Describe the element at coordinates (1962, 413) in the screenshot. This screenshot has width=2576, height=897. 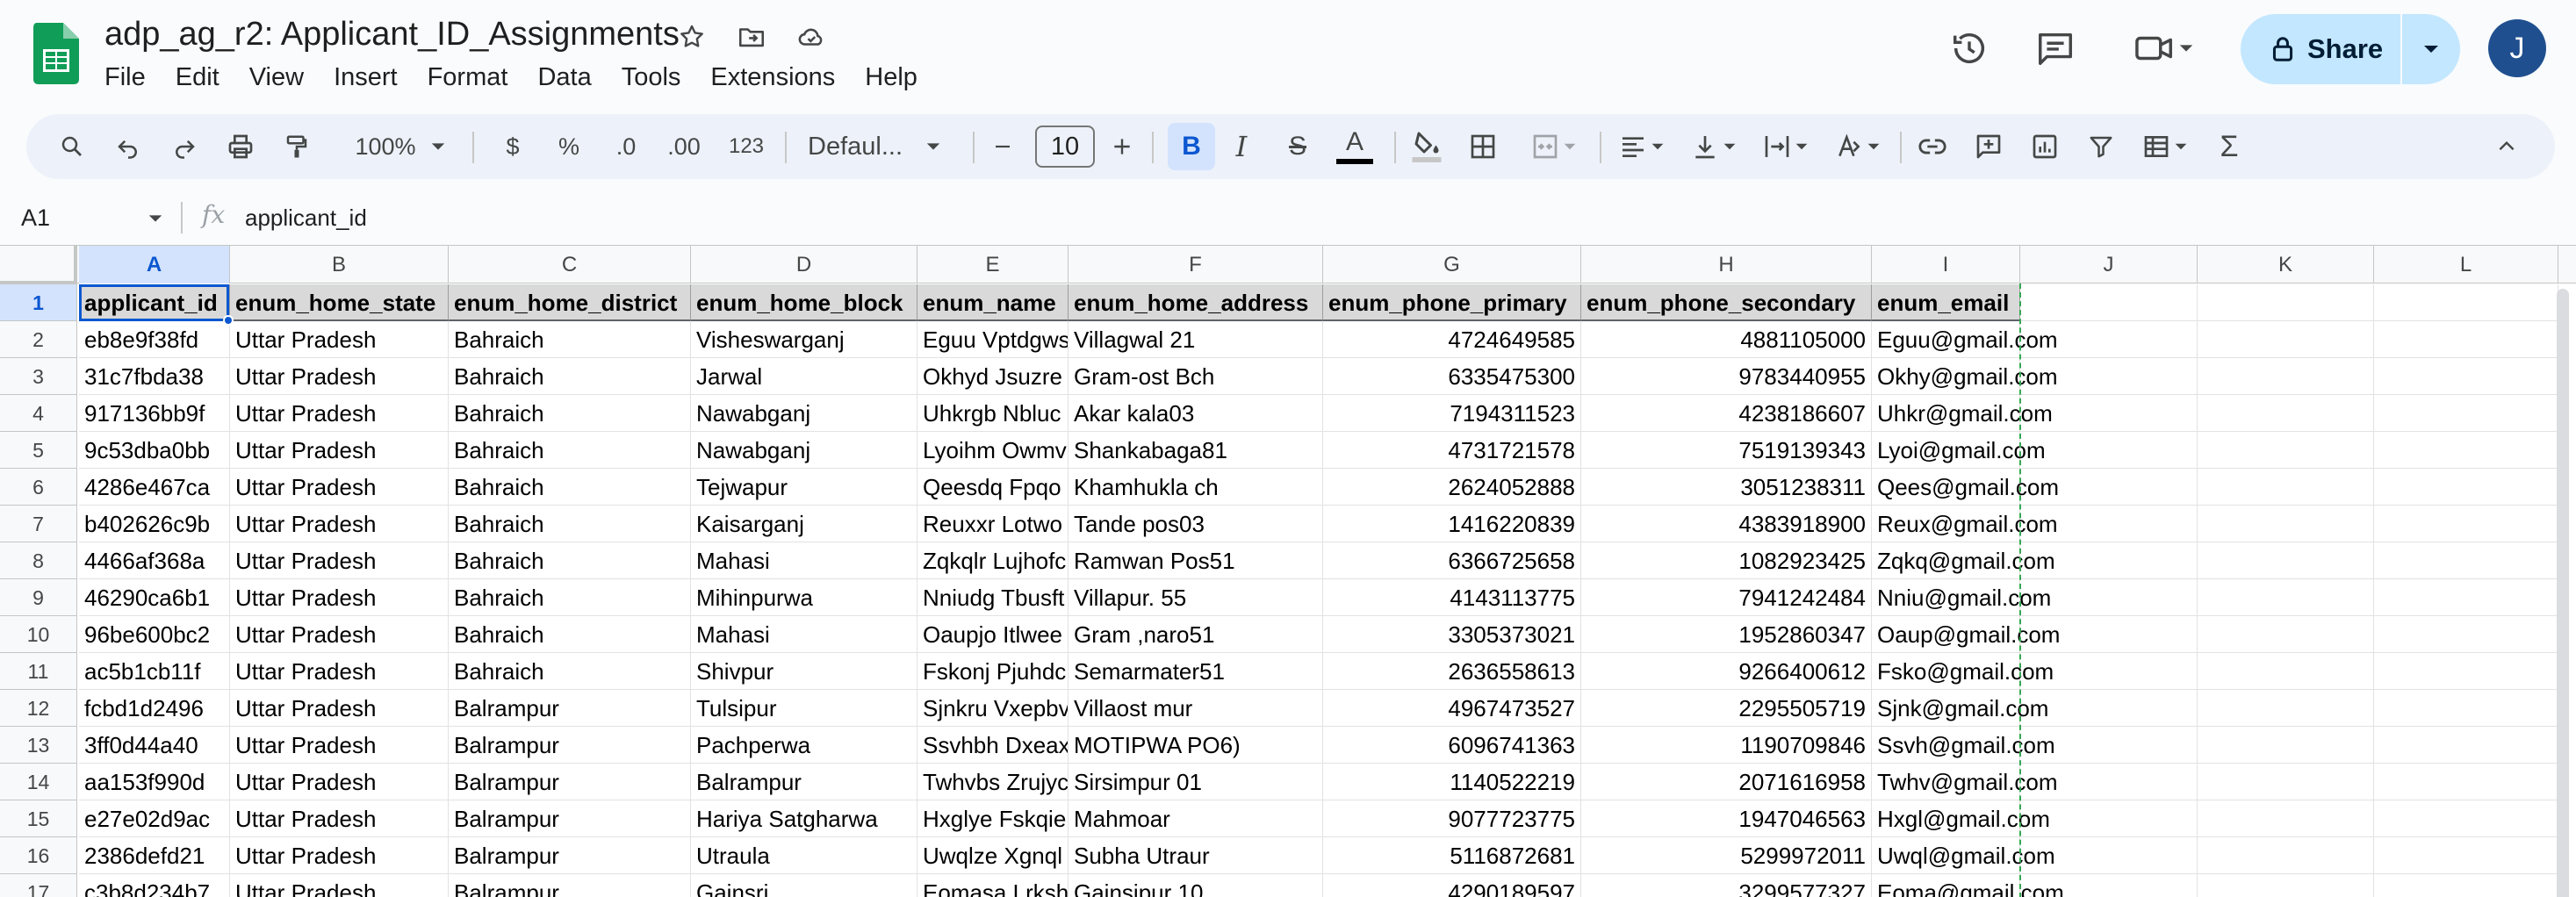
I see `cell-i4: Uhkr@gmail.com` at that location.